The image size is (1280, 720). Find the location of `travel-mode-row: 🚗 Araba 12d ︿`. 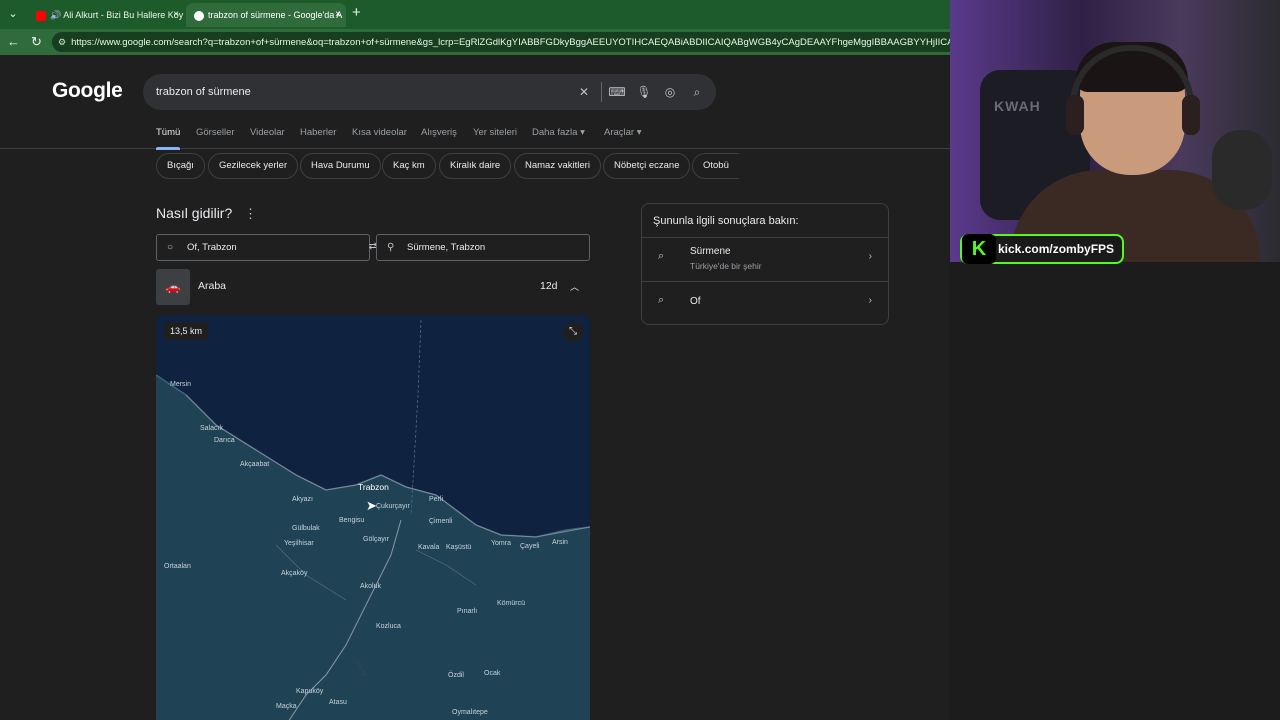

travel-mode-row: 🚗 Araba 12d ︿ is located at coordinates (373, 287).